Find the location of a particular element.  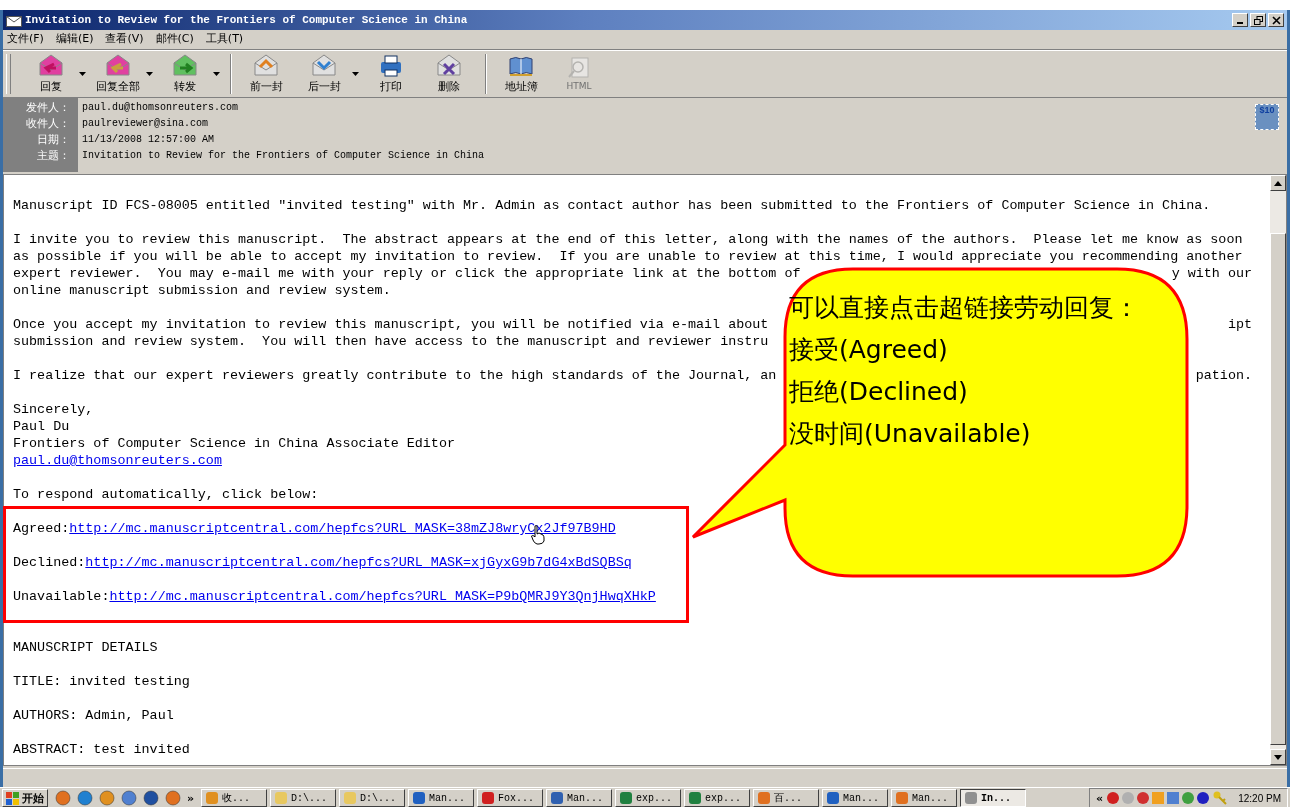

toolbar-button: 前一封 is located at coordinates (266, 73).